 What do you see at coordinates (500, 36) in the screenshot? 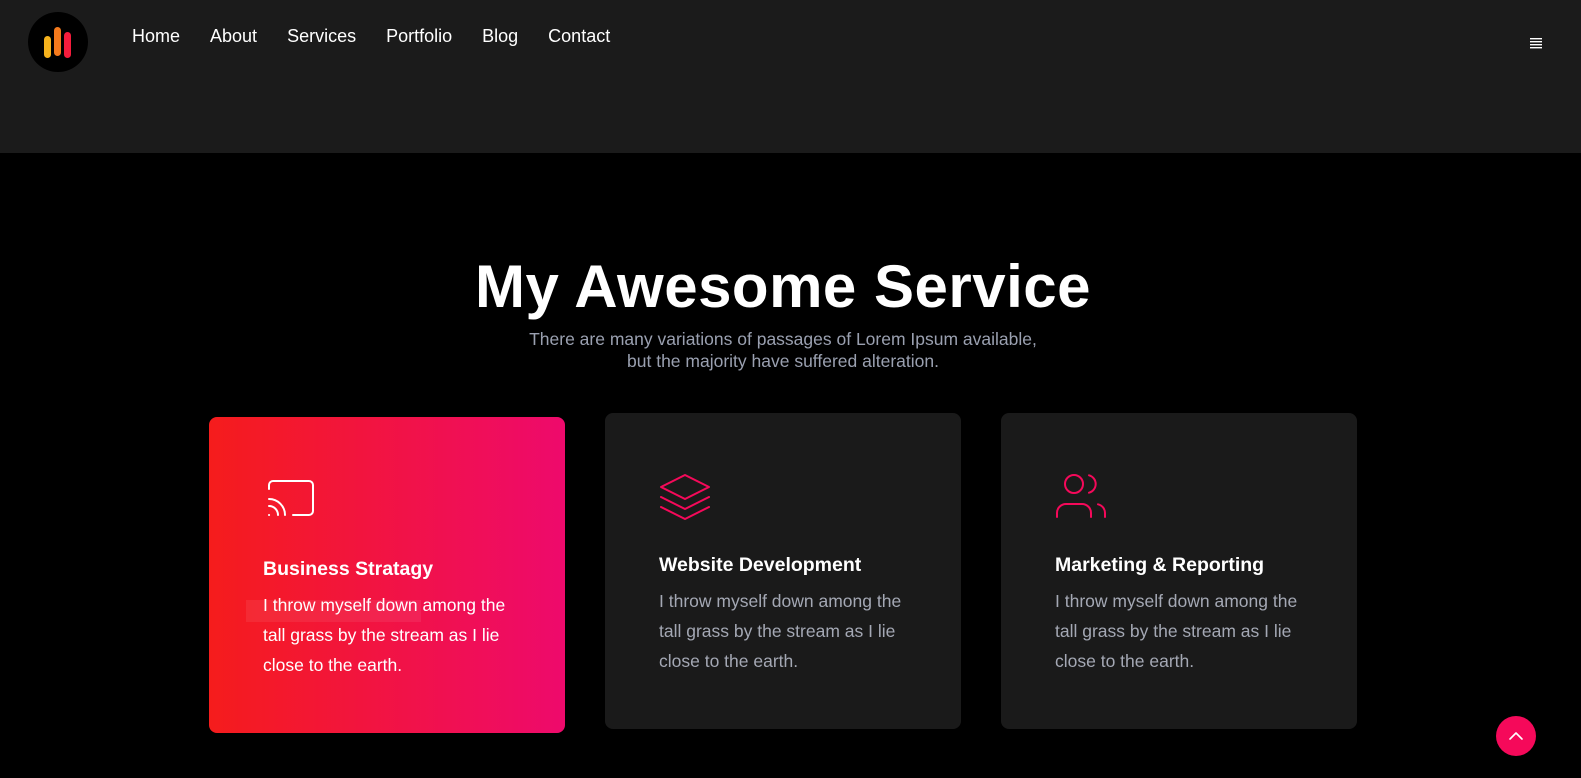
I see `nav-blog: Blog` at bounding box center [500, 36].